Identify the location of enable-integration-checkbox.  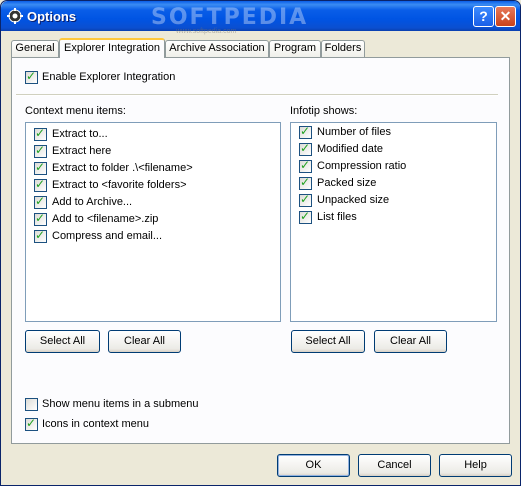
(31, 76).